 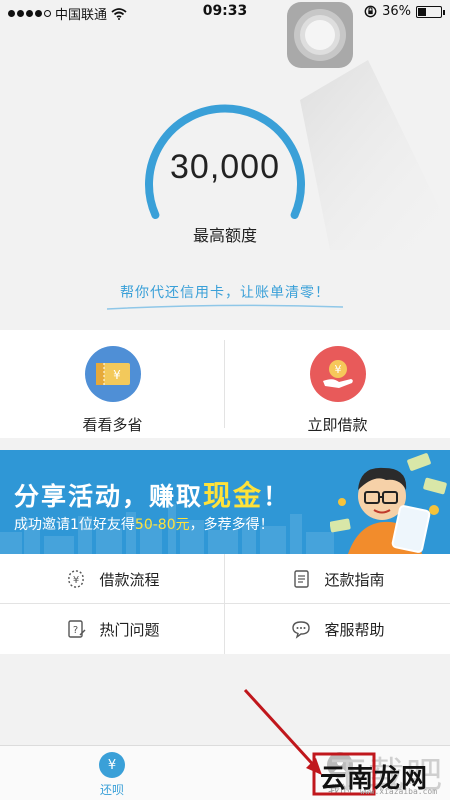 I want to click on banner-subtitle-prefix: 成功邀请1位好友得, so click(x=74, y=525).